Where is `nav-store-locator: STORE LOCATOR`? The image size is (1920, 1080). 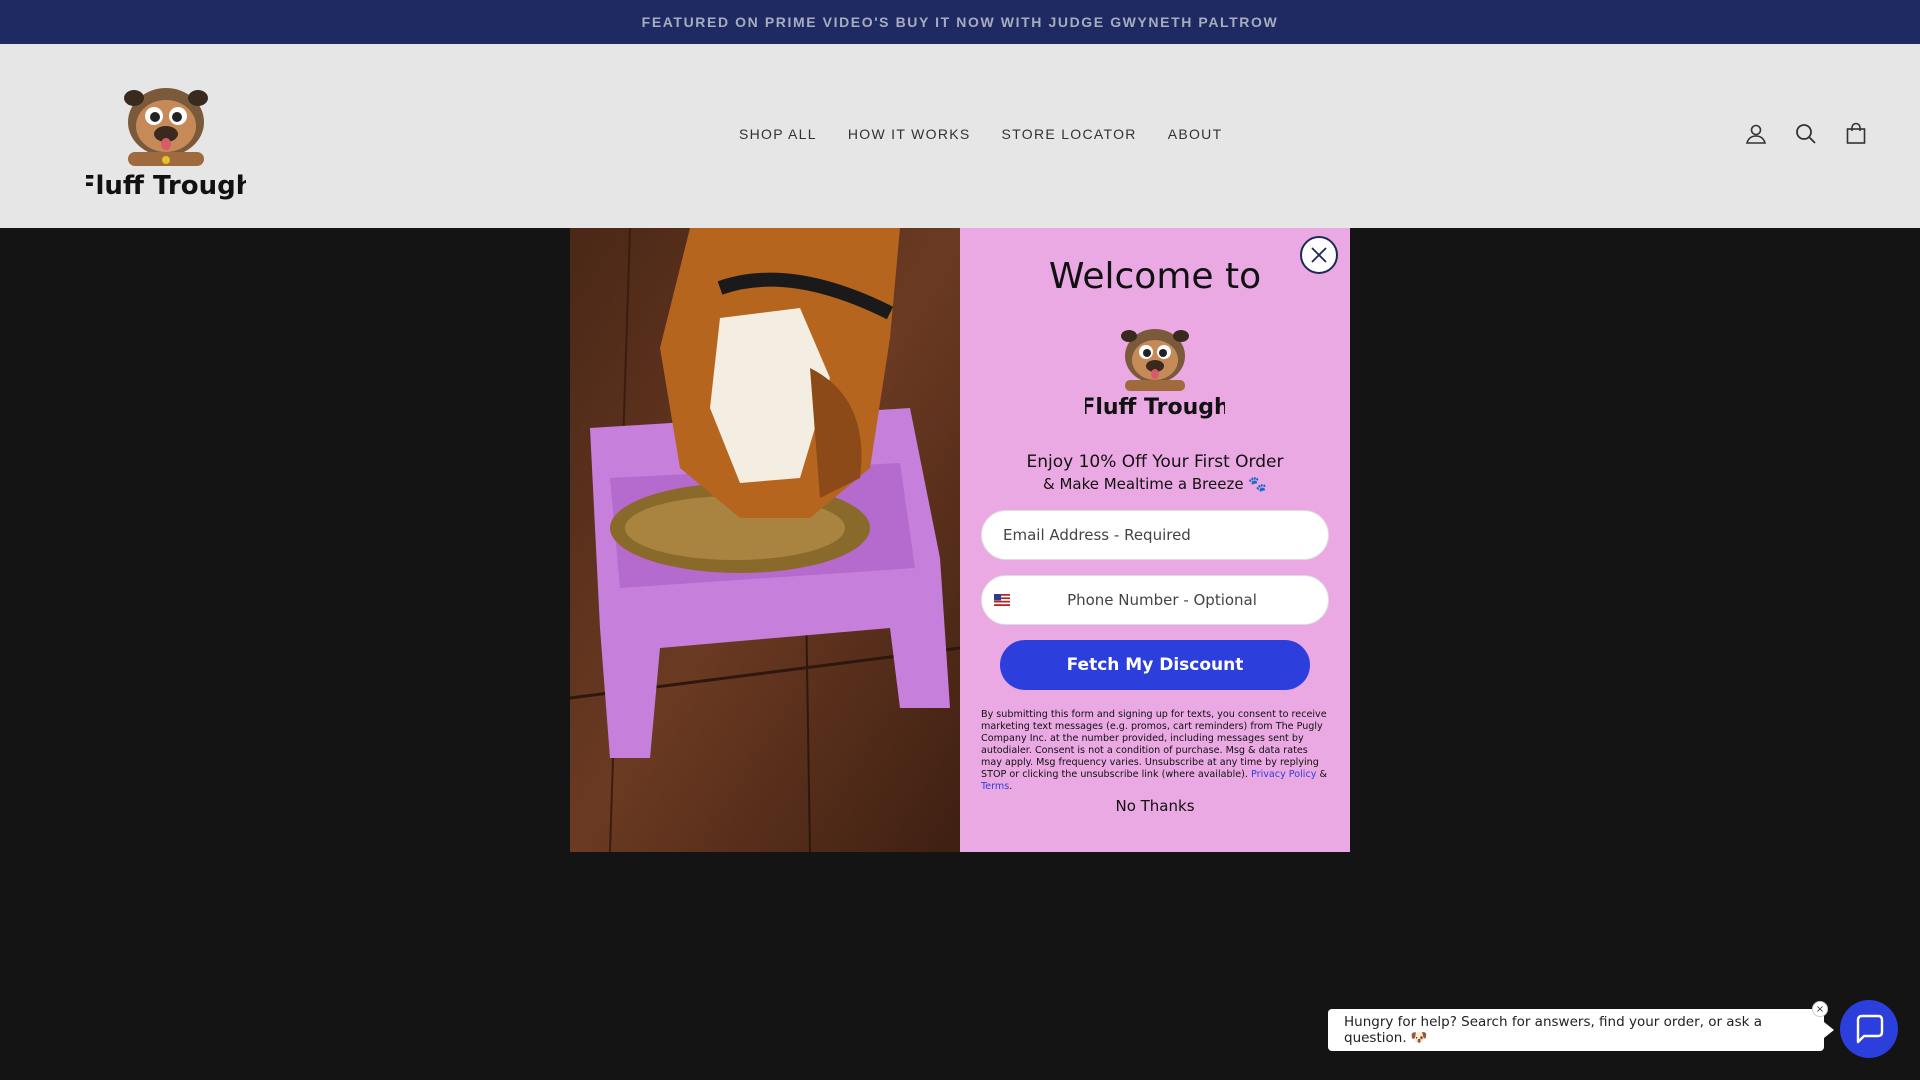 nav-store-locator: STORE LOCATOR is located at coordinates (1069, 134).